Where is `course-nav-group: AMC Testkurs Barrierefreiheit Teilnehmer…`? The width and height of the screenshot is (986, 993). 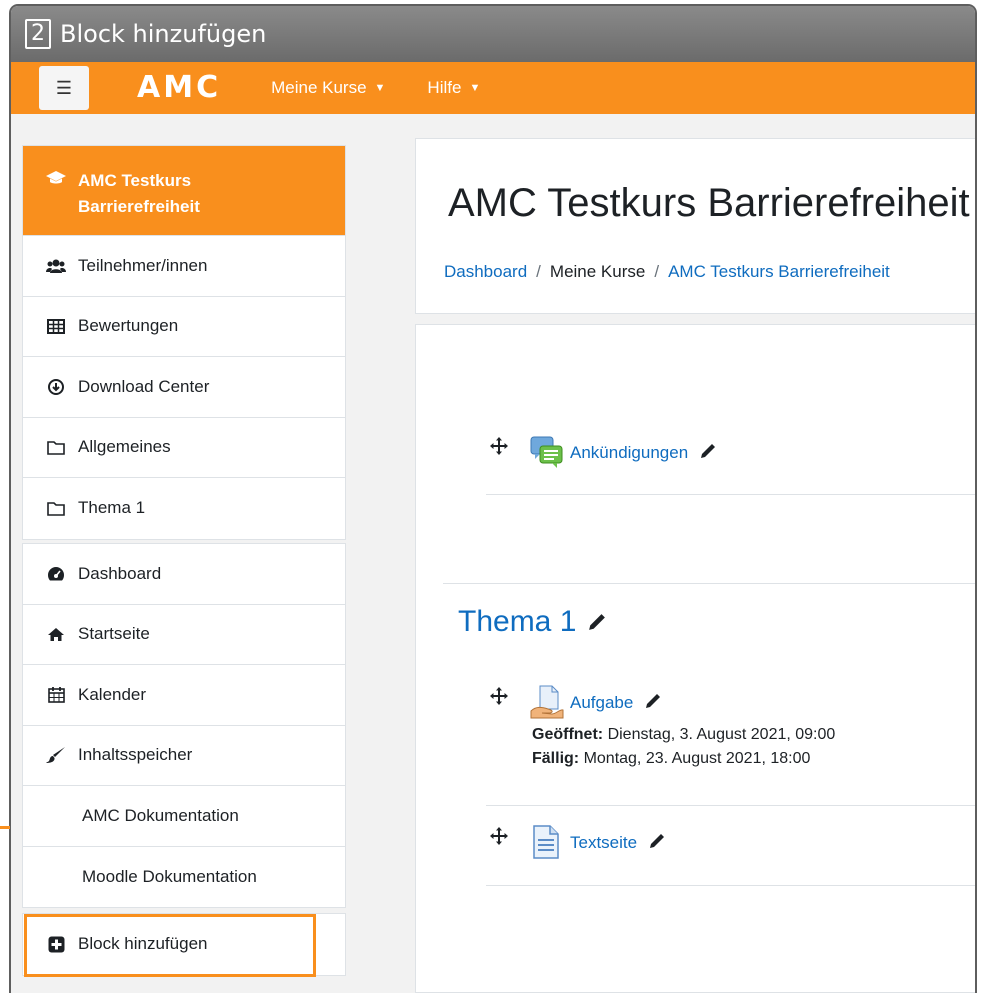 course-nav-group: AMC Testkurs Barrierefreiheit Teilnehmer… is located at coordinates (184, 342).